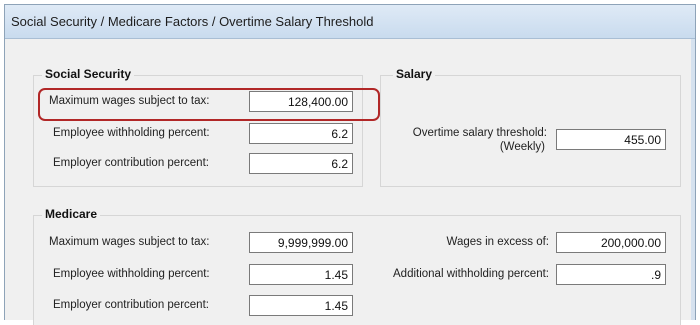 The image size is (700, 325). Describe the element at coordinates (471, 274) in the screenshot. I see `additional-withholding-label: Additional withholding percent:` at that location.